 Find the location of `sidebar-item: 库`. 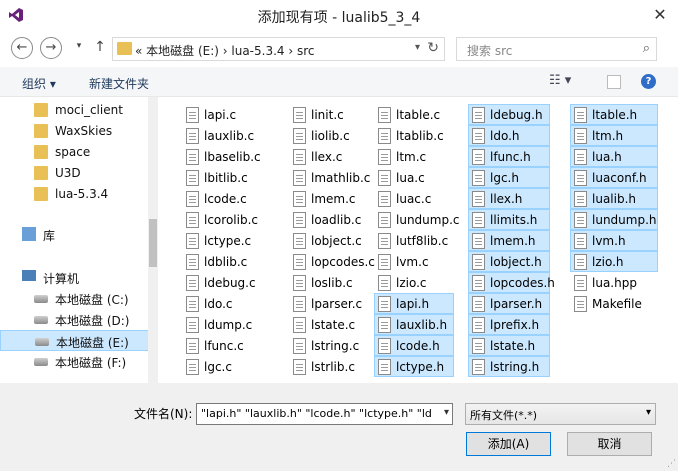

sidebar-item: 库 is located at coordinates (75, 234).